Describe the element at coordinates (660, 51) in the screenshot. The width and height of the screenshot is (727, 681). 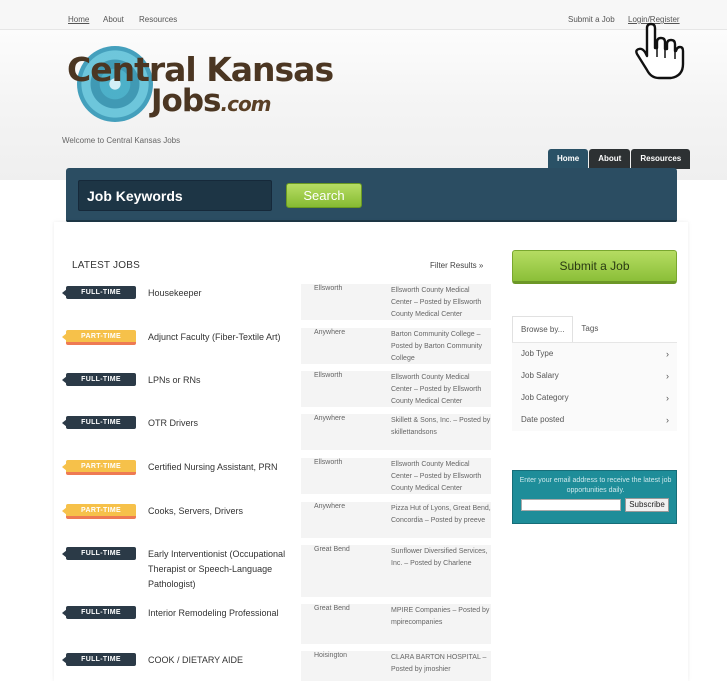
I see `hand-pointer-icon` at that location.